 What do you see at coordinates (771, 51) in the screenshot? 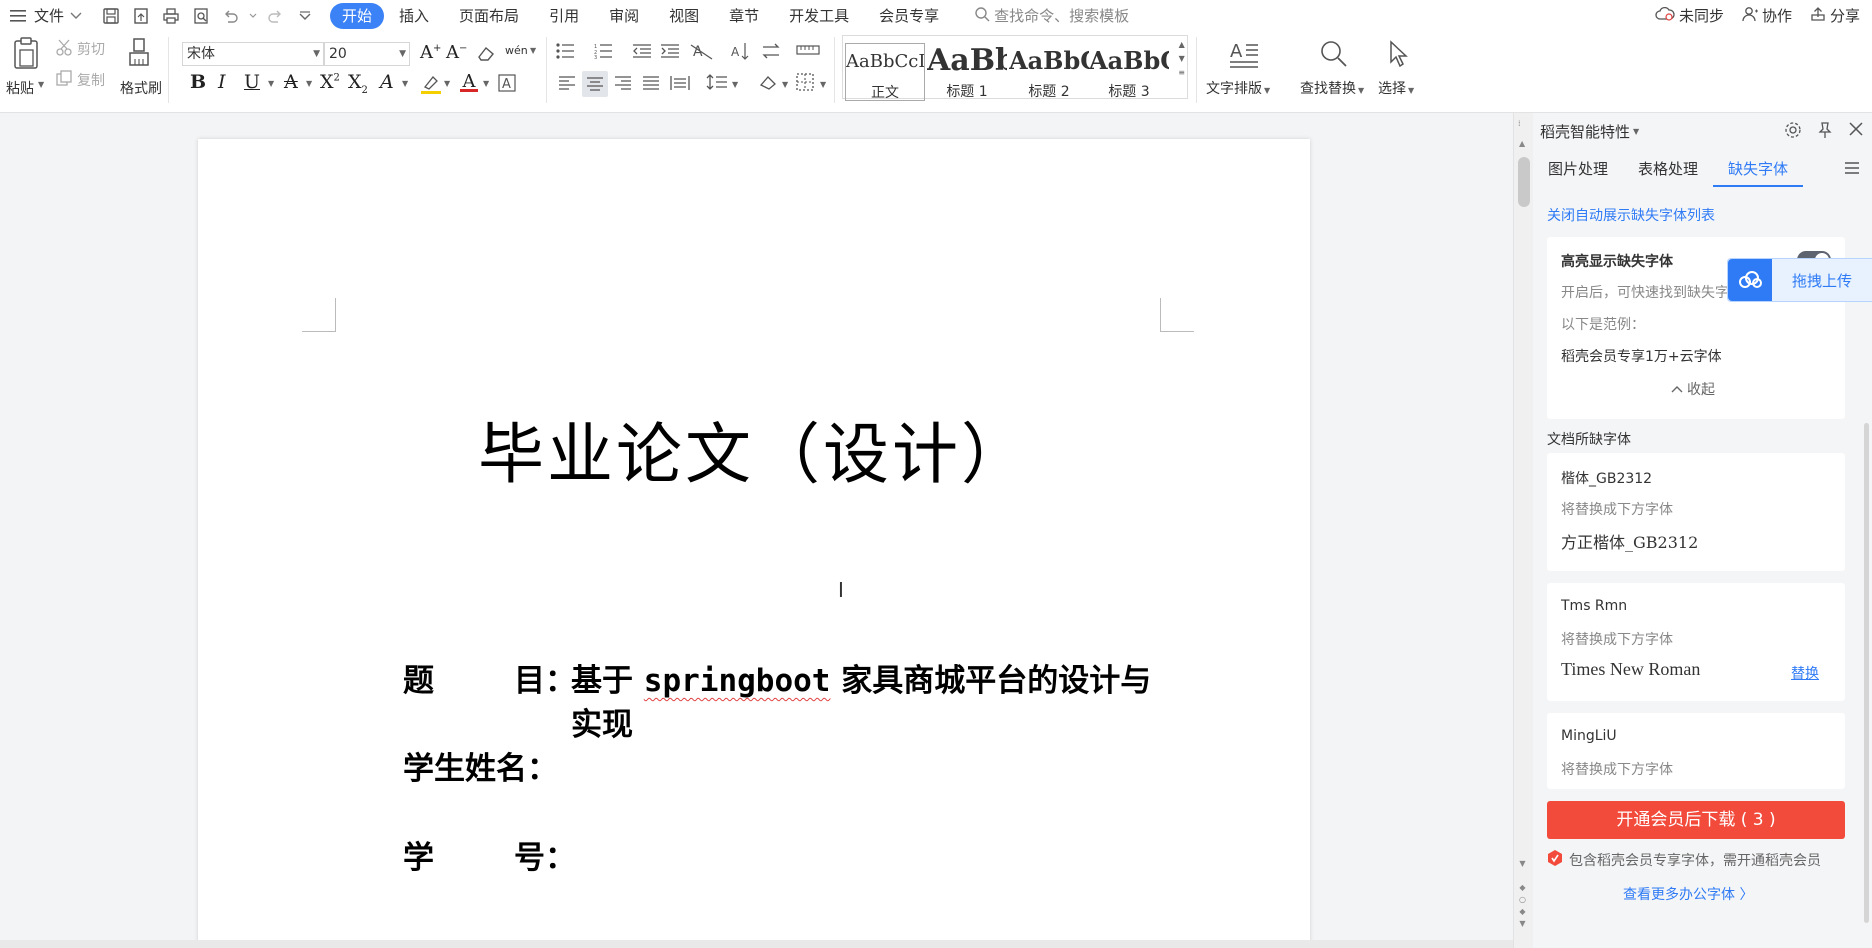
I see `show-marks-icon` at bounding box center [771, 51].